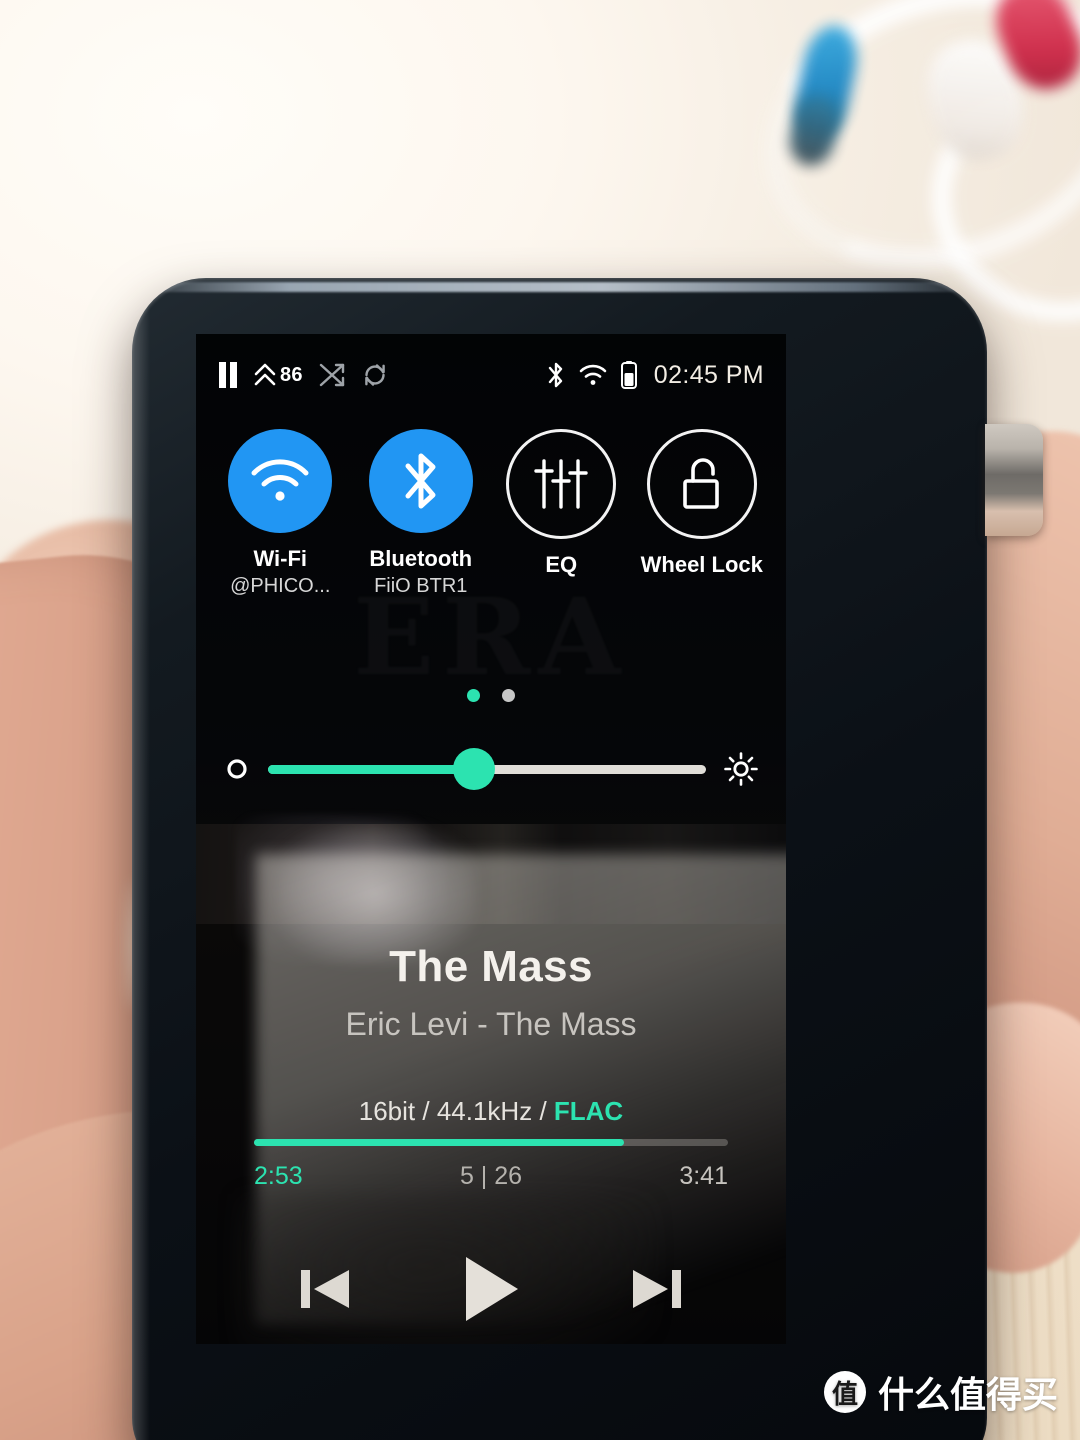 Image resolution: width=1080 pixels, height=1440 pixels. I want to click on toggle-wheel-lock-circle, so click(701, 484).